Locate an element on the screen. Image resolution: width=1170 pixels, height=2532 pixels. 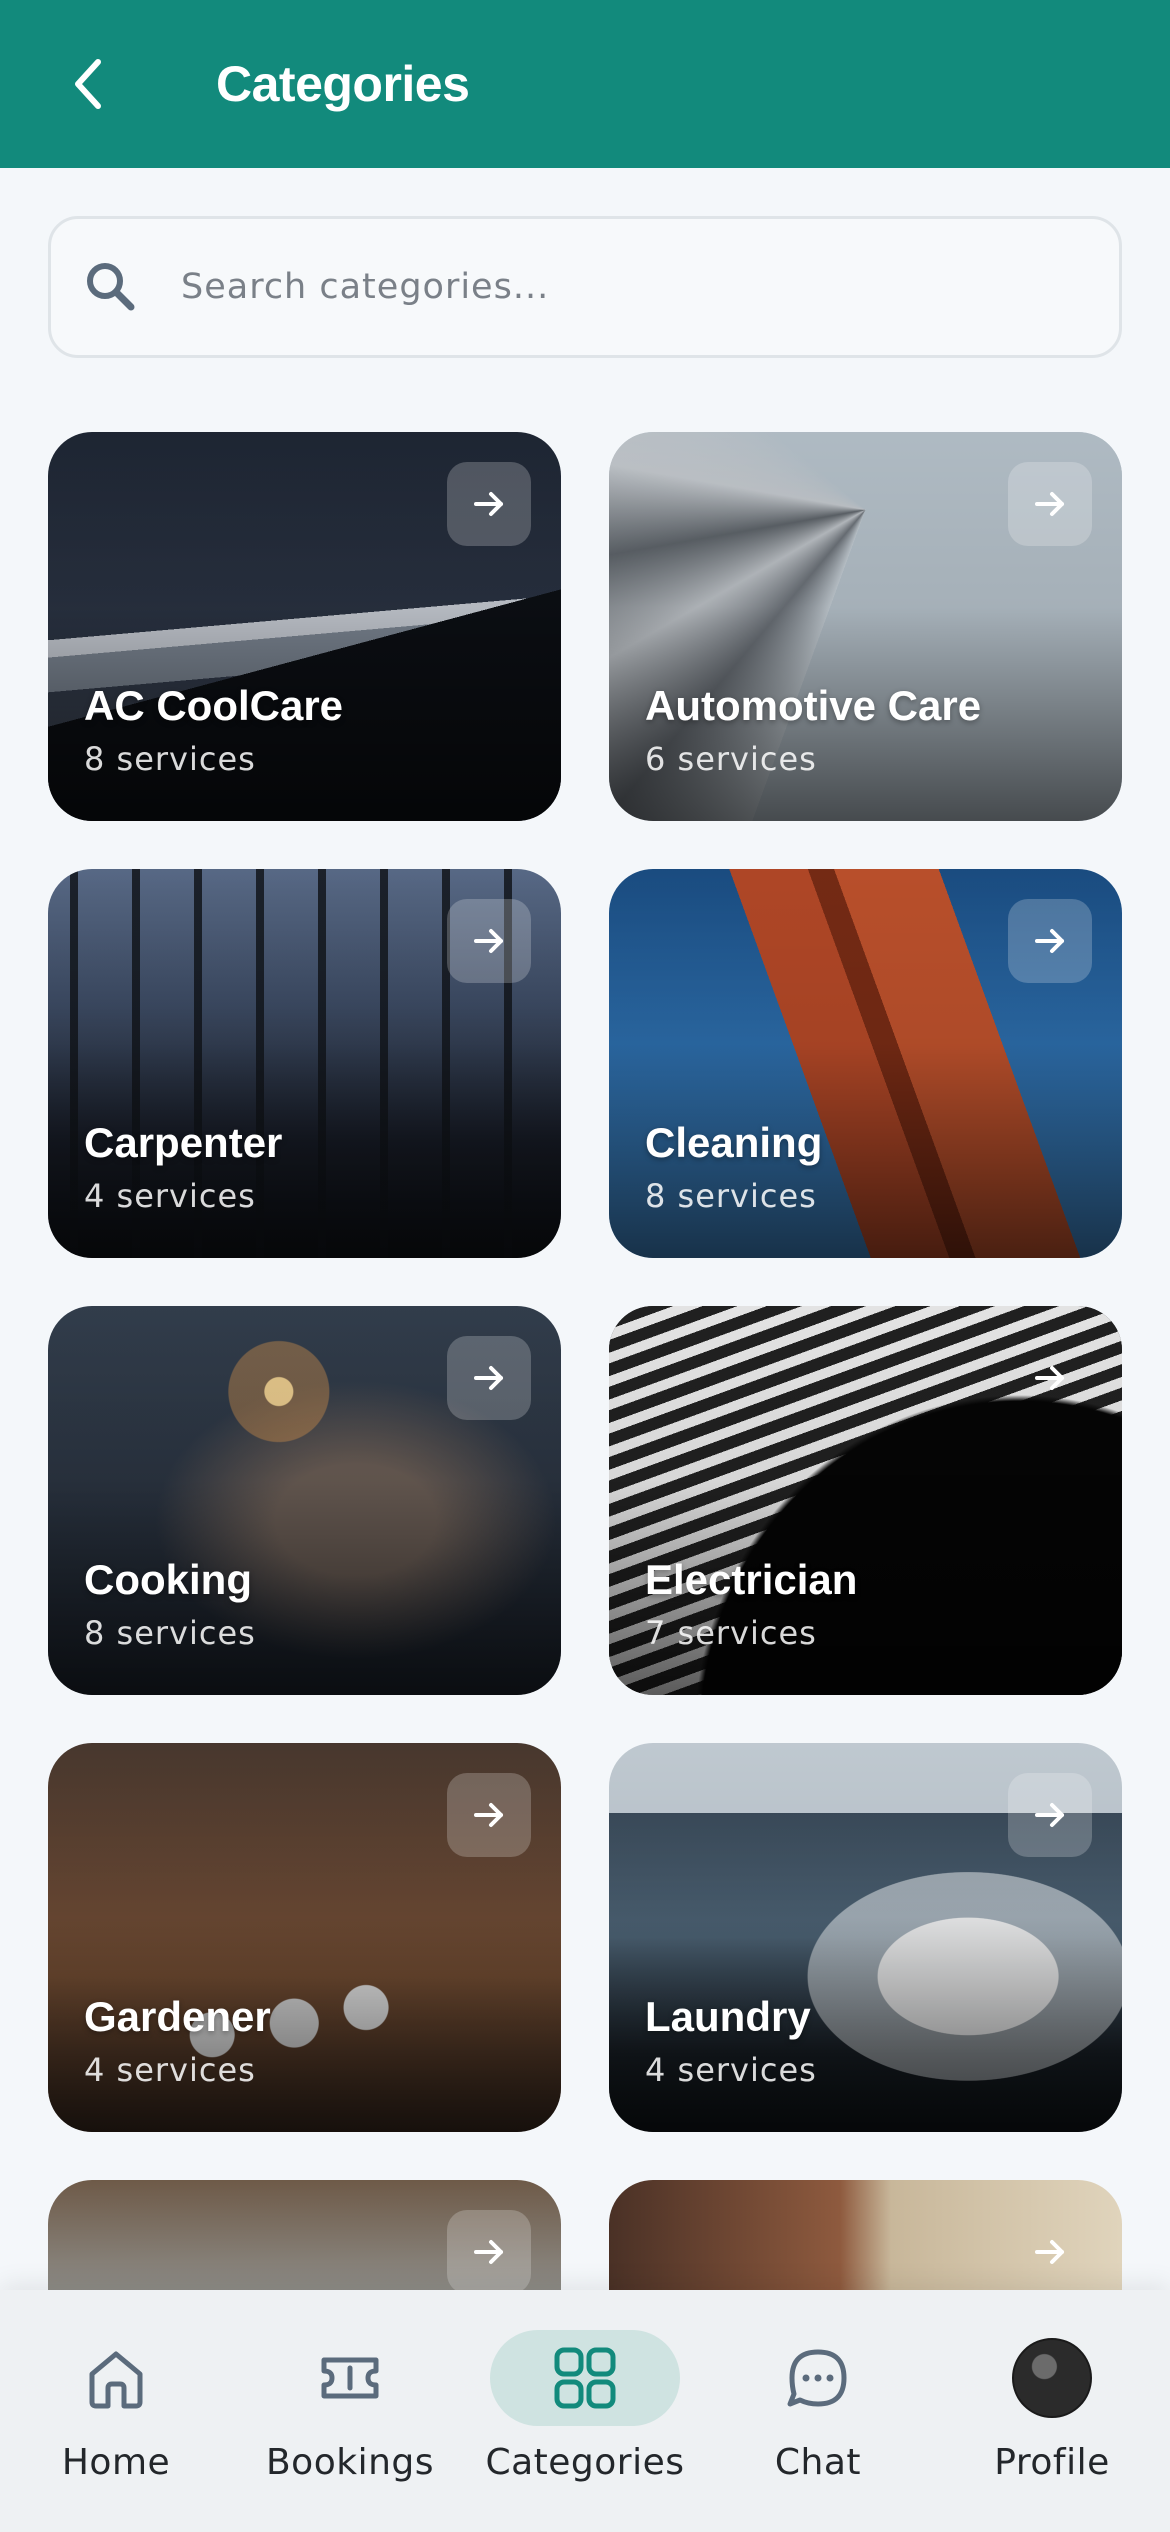
nav-item-categories: Categories is located at coordinates (585, 2415).